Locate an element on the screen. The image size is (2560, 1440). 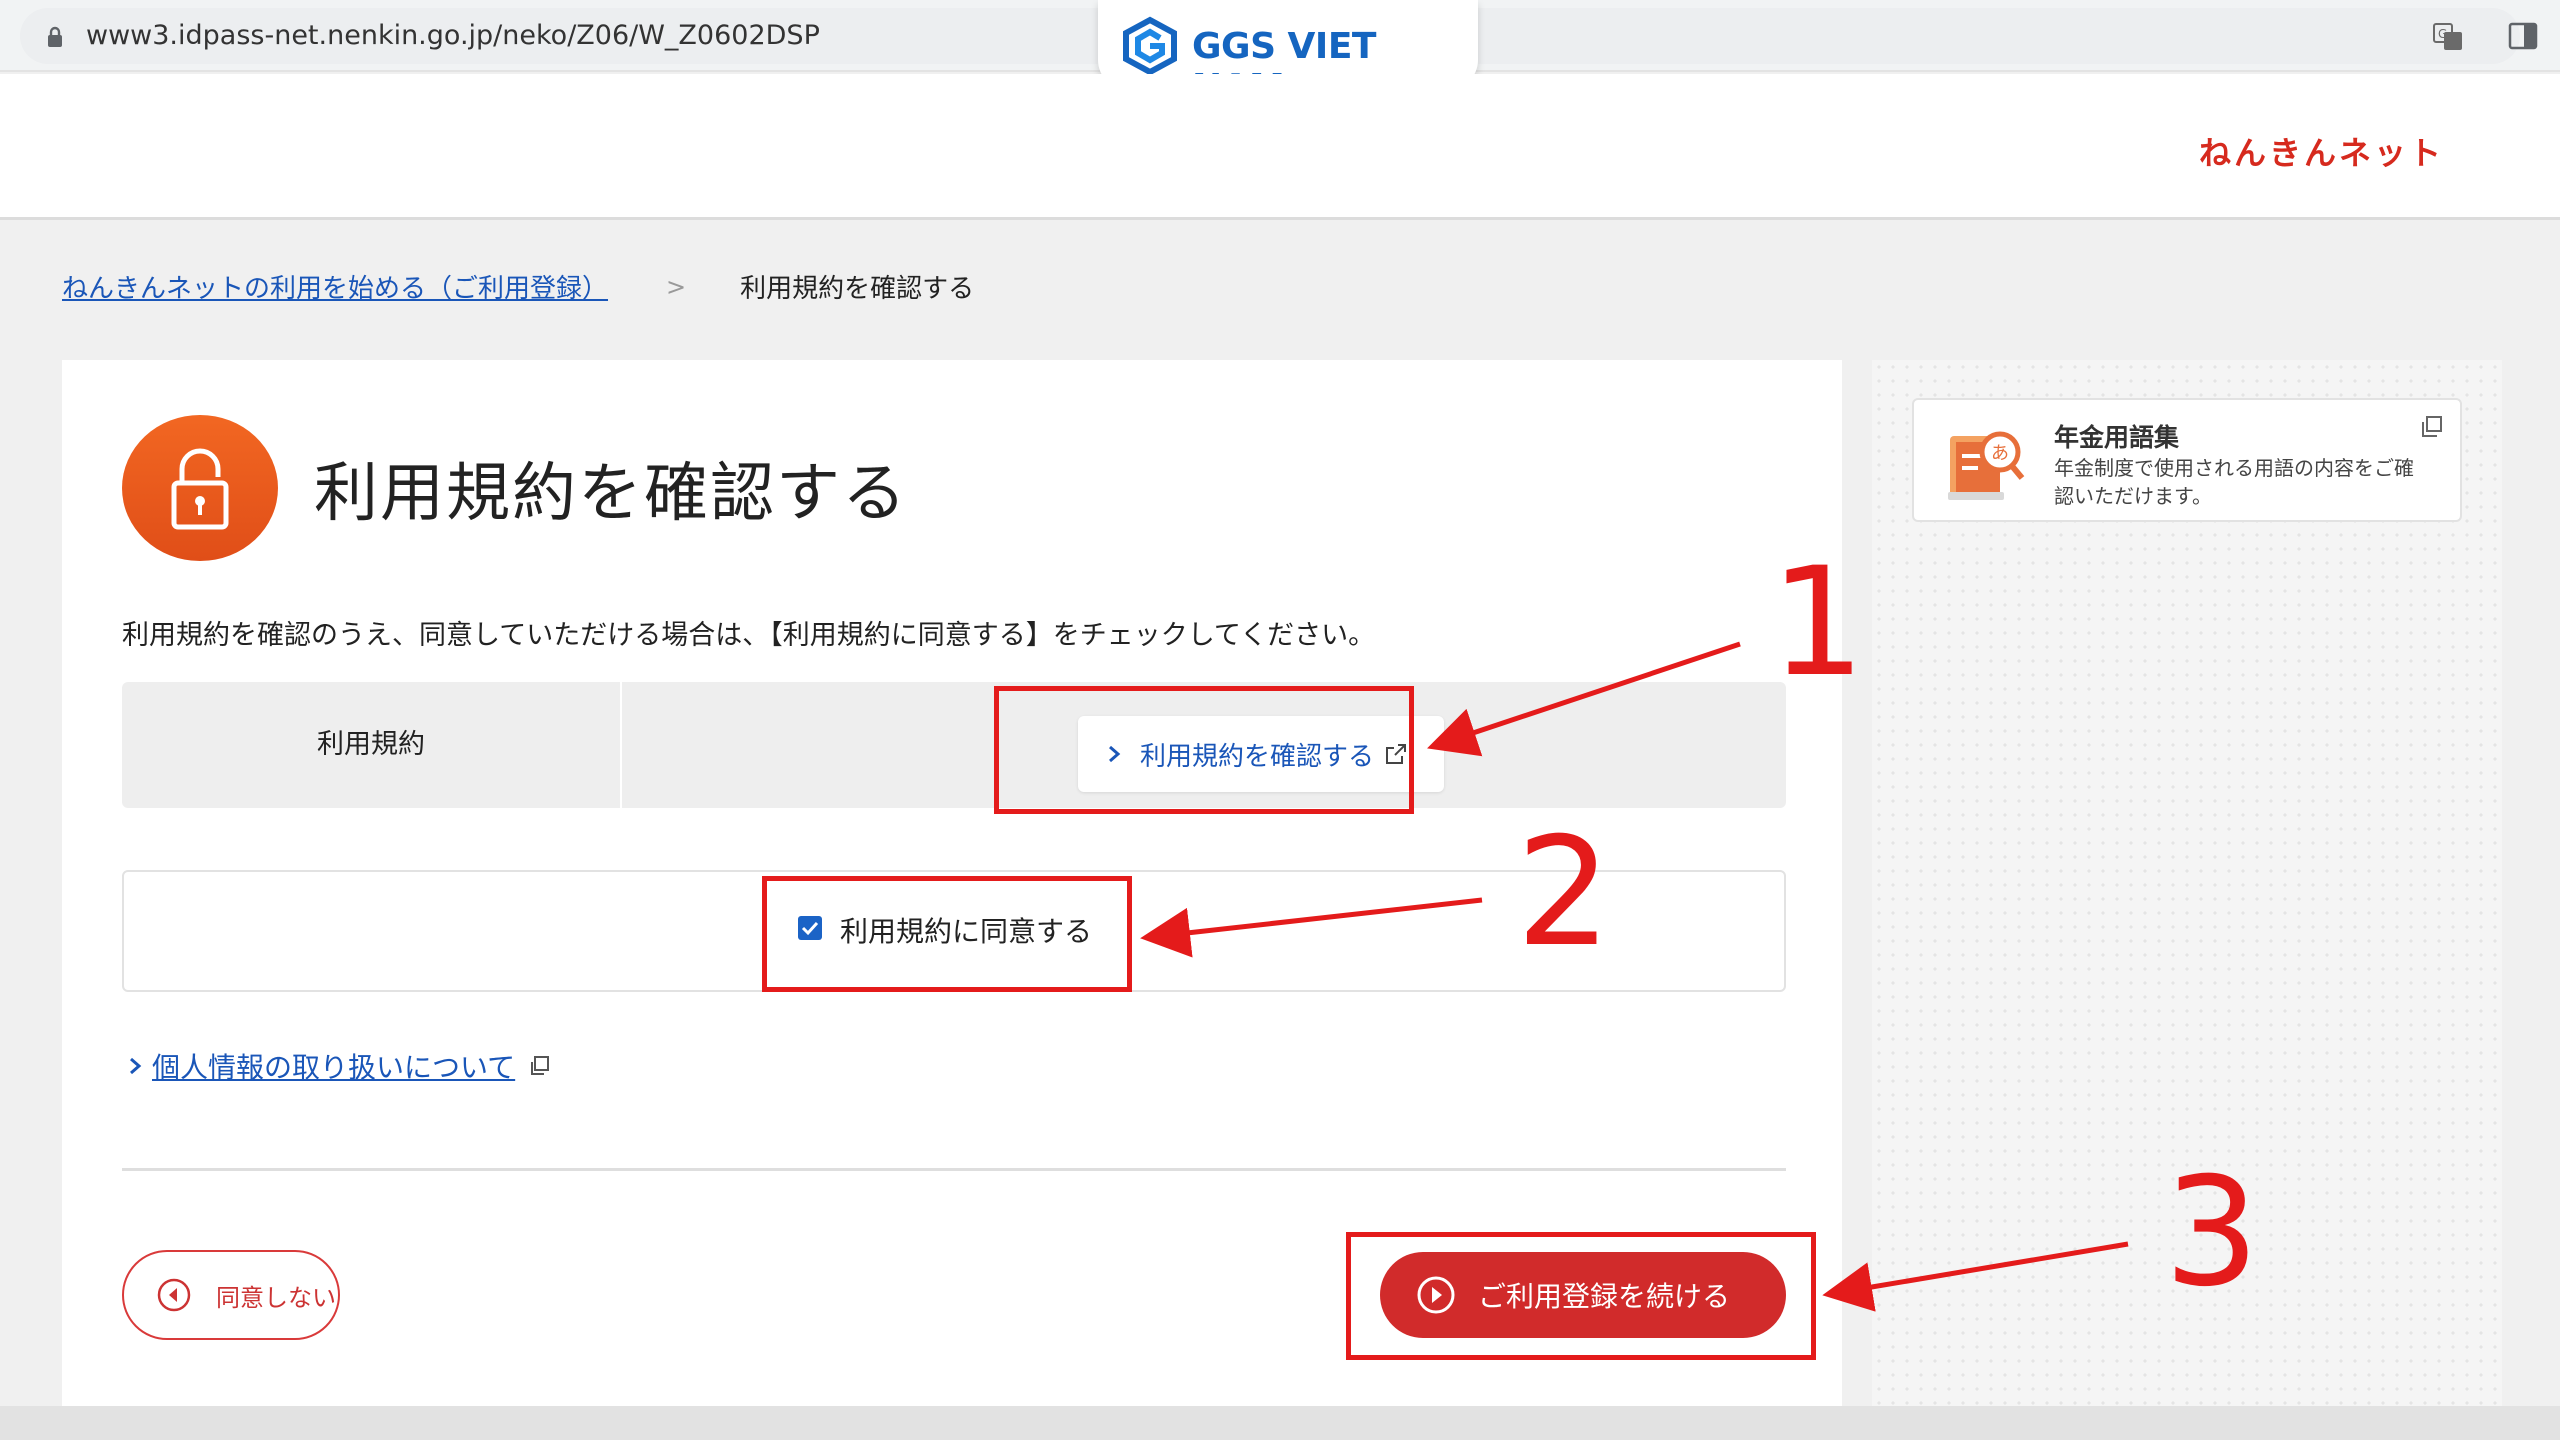
lock-icon is located at coordinates (55, 36).